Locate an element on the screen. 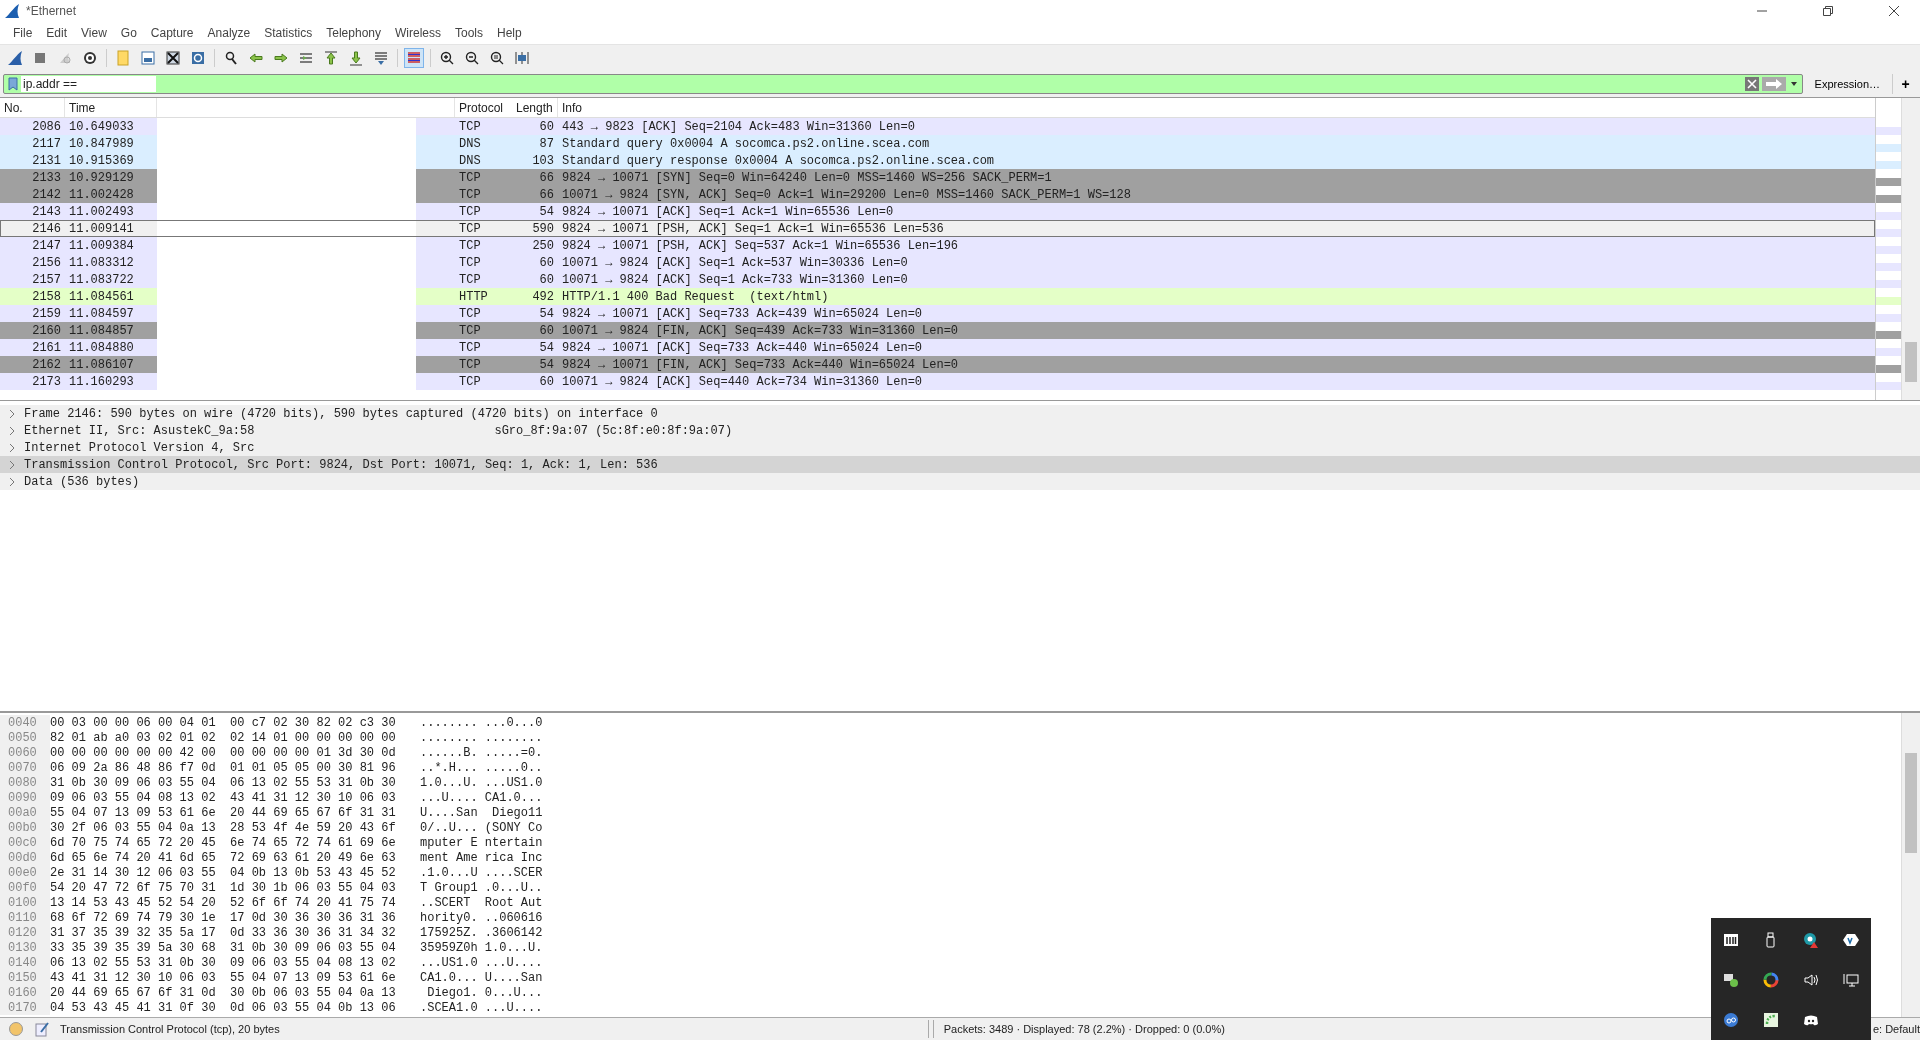 This screenshot has height=1040, width=1920. resize-columns-icon is located at coordinates (522, 58).